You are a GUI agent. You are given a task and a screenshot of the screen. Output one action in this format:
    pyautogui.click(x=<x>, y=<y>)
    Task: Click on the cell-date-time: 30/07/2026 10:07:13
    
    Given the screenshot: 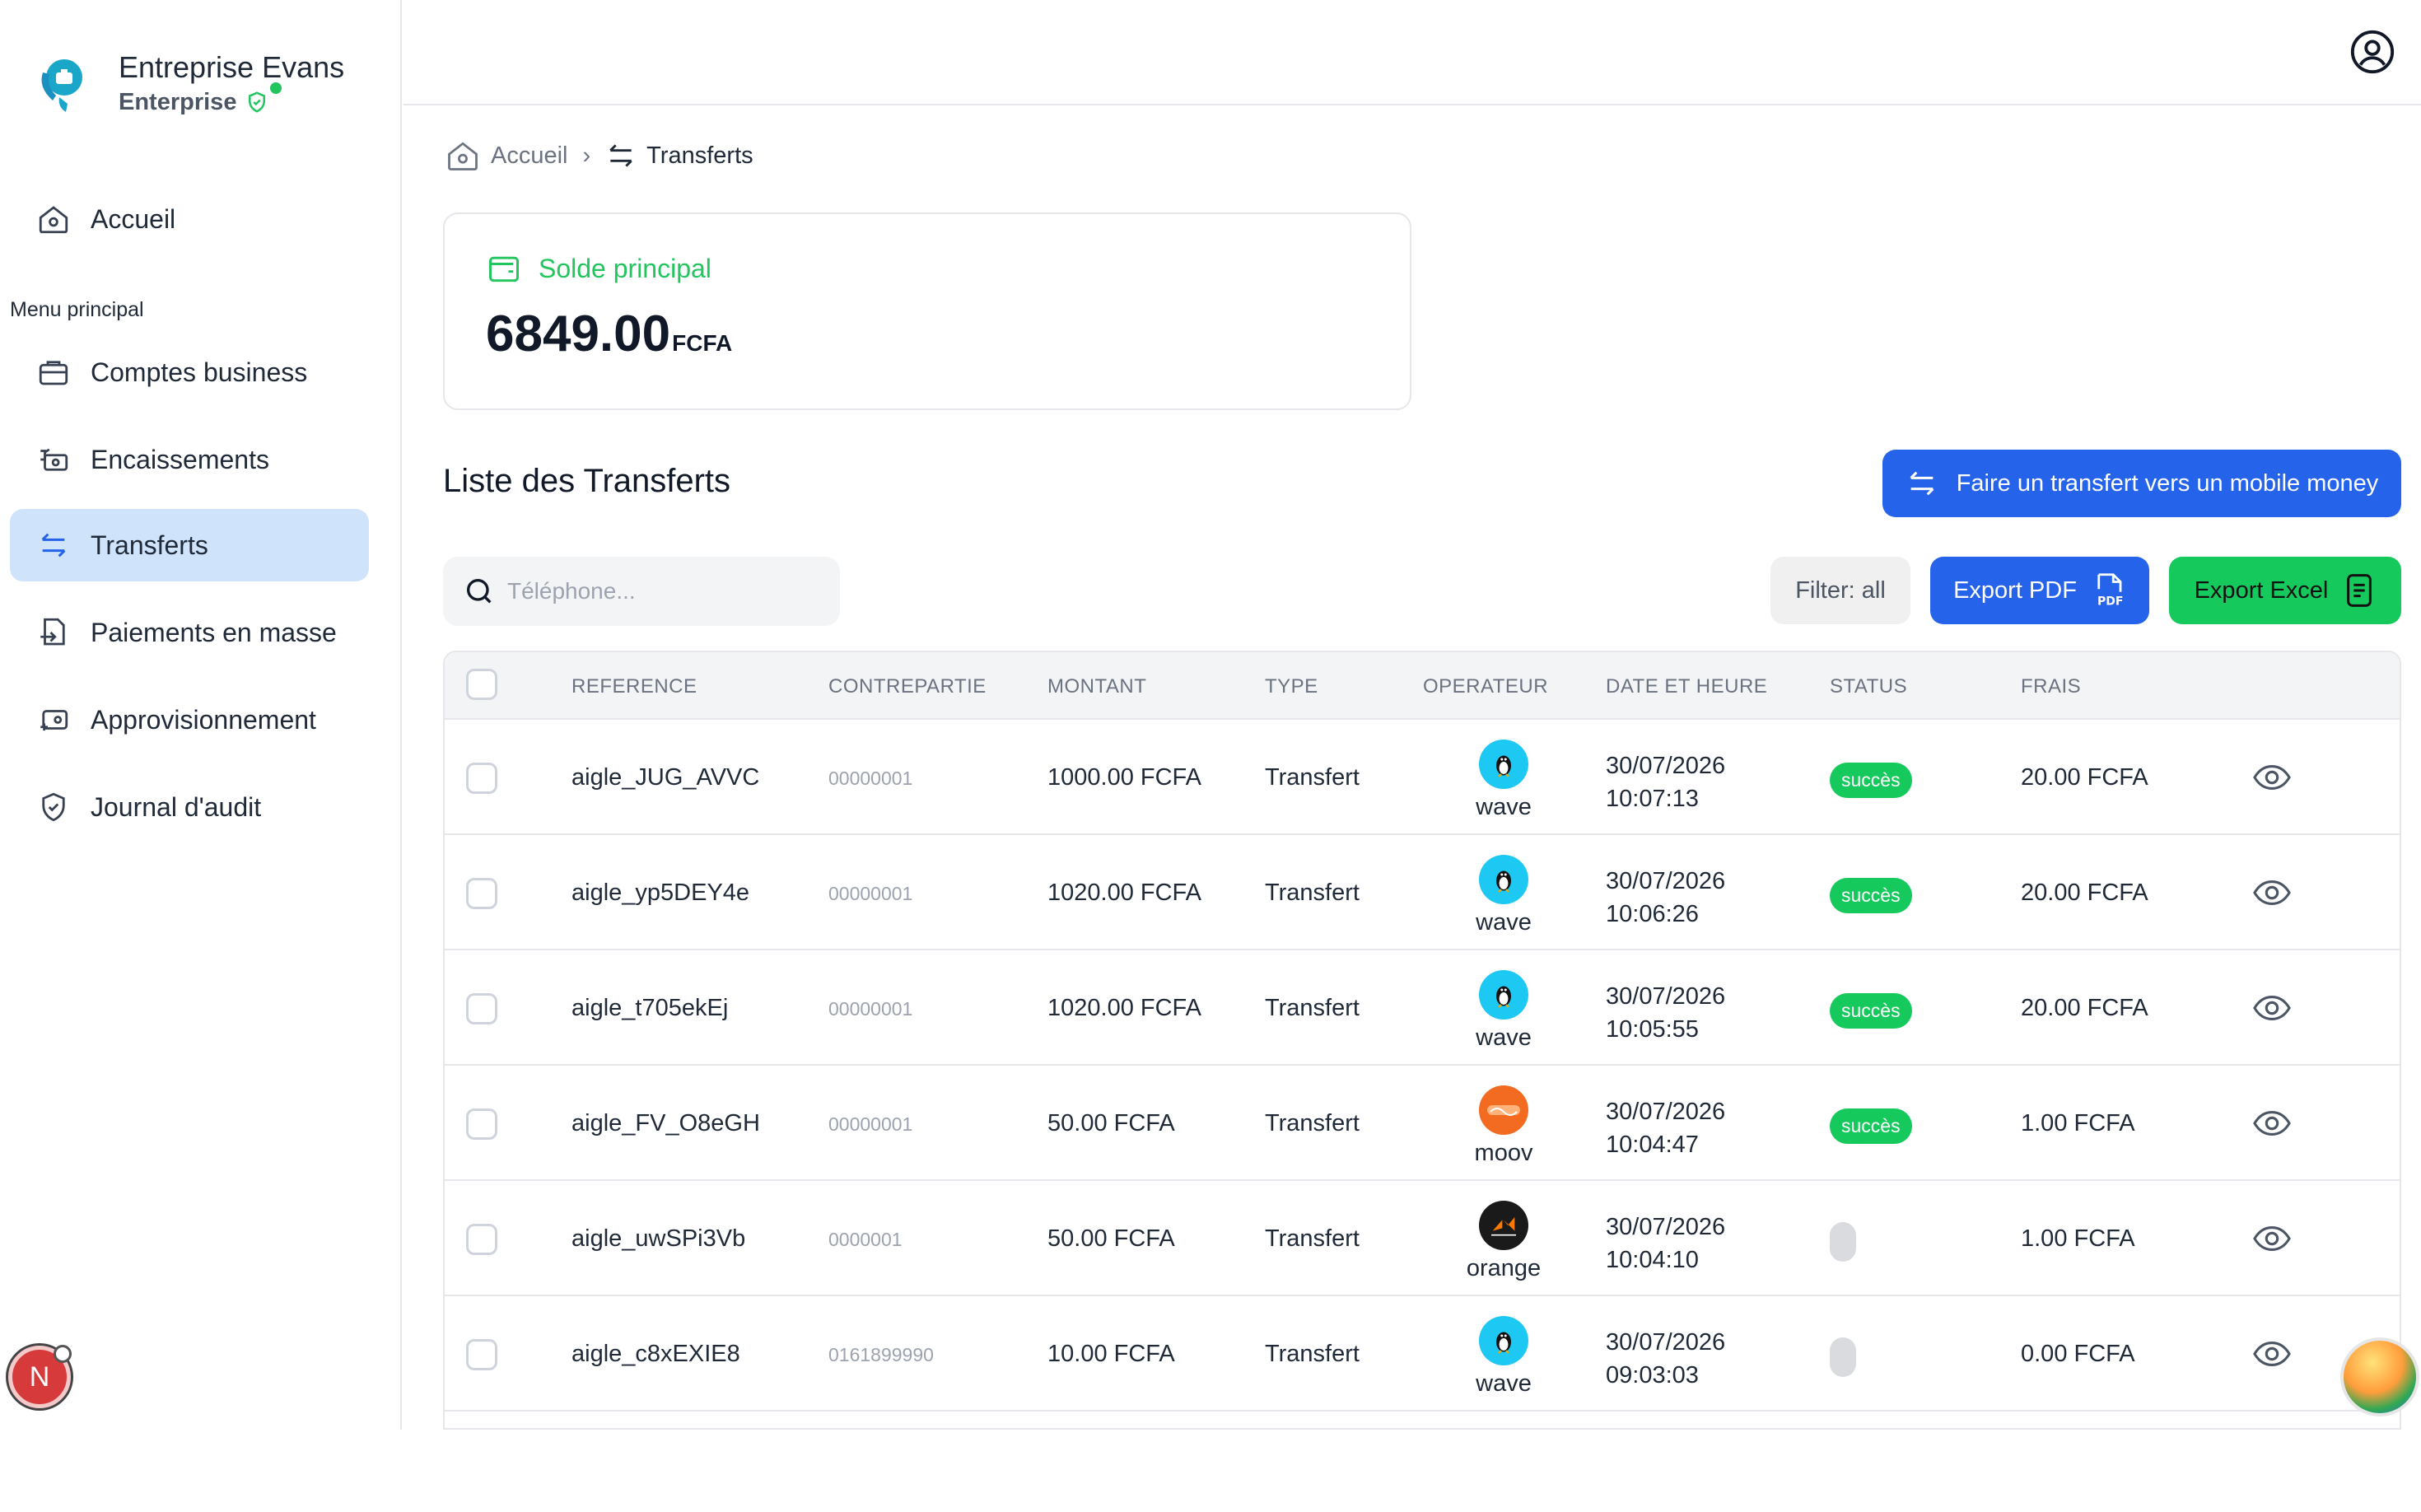 What is the action you would take?
    pyautogui.click(x=1665, y=782)
    